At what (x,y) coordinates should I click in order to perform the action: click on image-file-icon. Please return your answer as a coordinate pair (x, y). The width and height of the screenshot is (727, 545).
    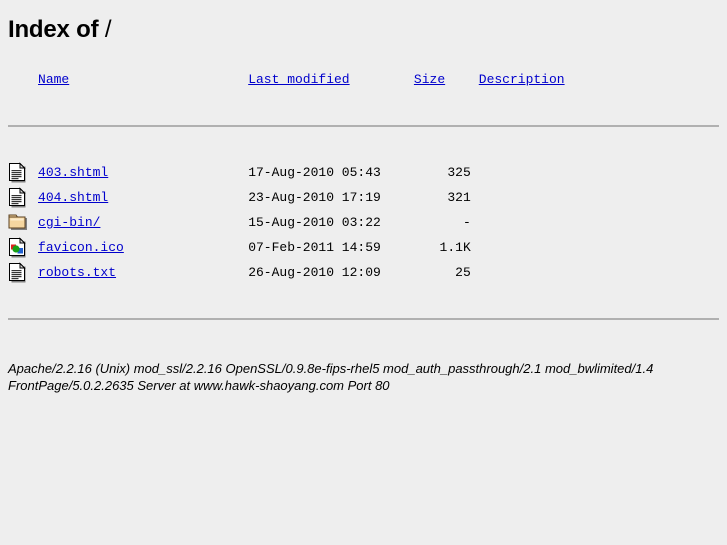
    Looking at the image, I should click on (23, 247).